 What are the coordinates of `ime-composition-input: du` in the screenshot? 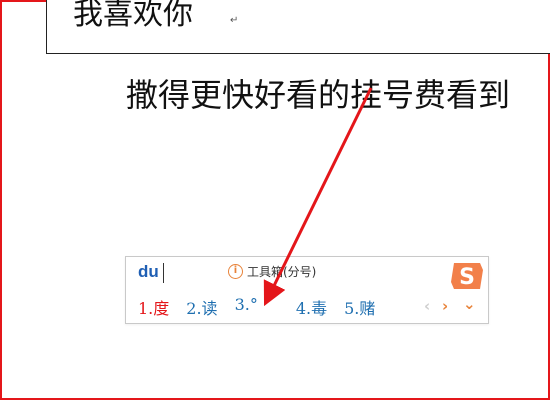 It's located at (148, 271).